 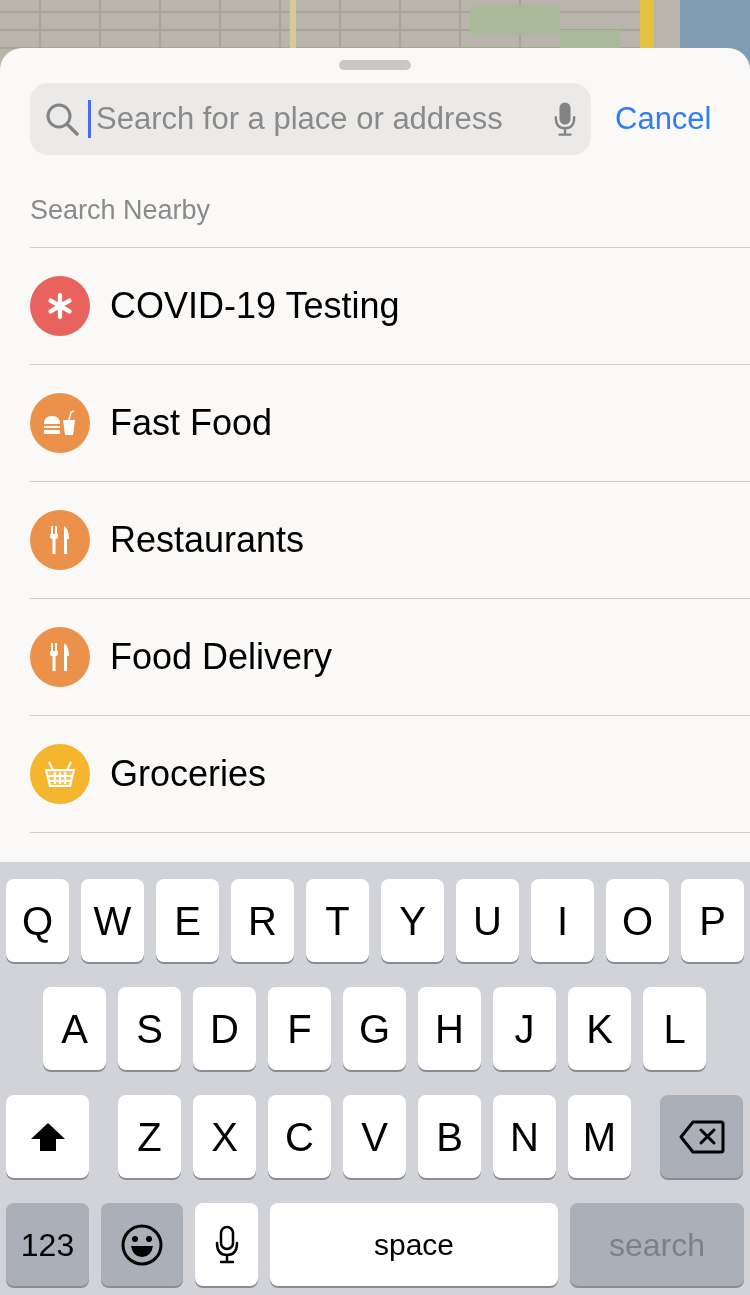 I want to click on keyboard-key: N, so click(x=524, y=1136).